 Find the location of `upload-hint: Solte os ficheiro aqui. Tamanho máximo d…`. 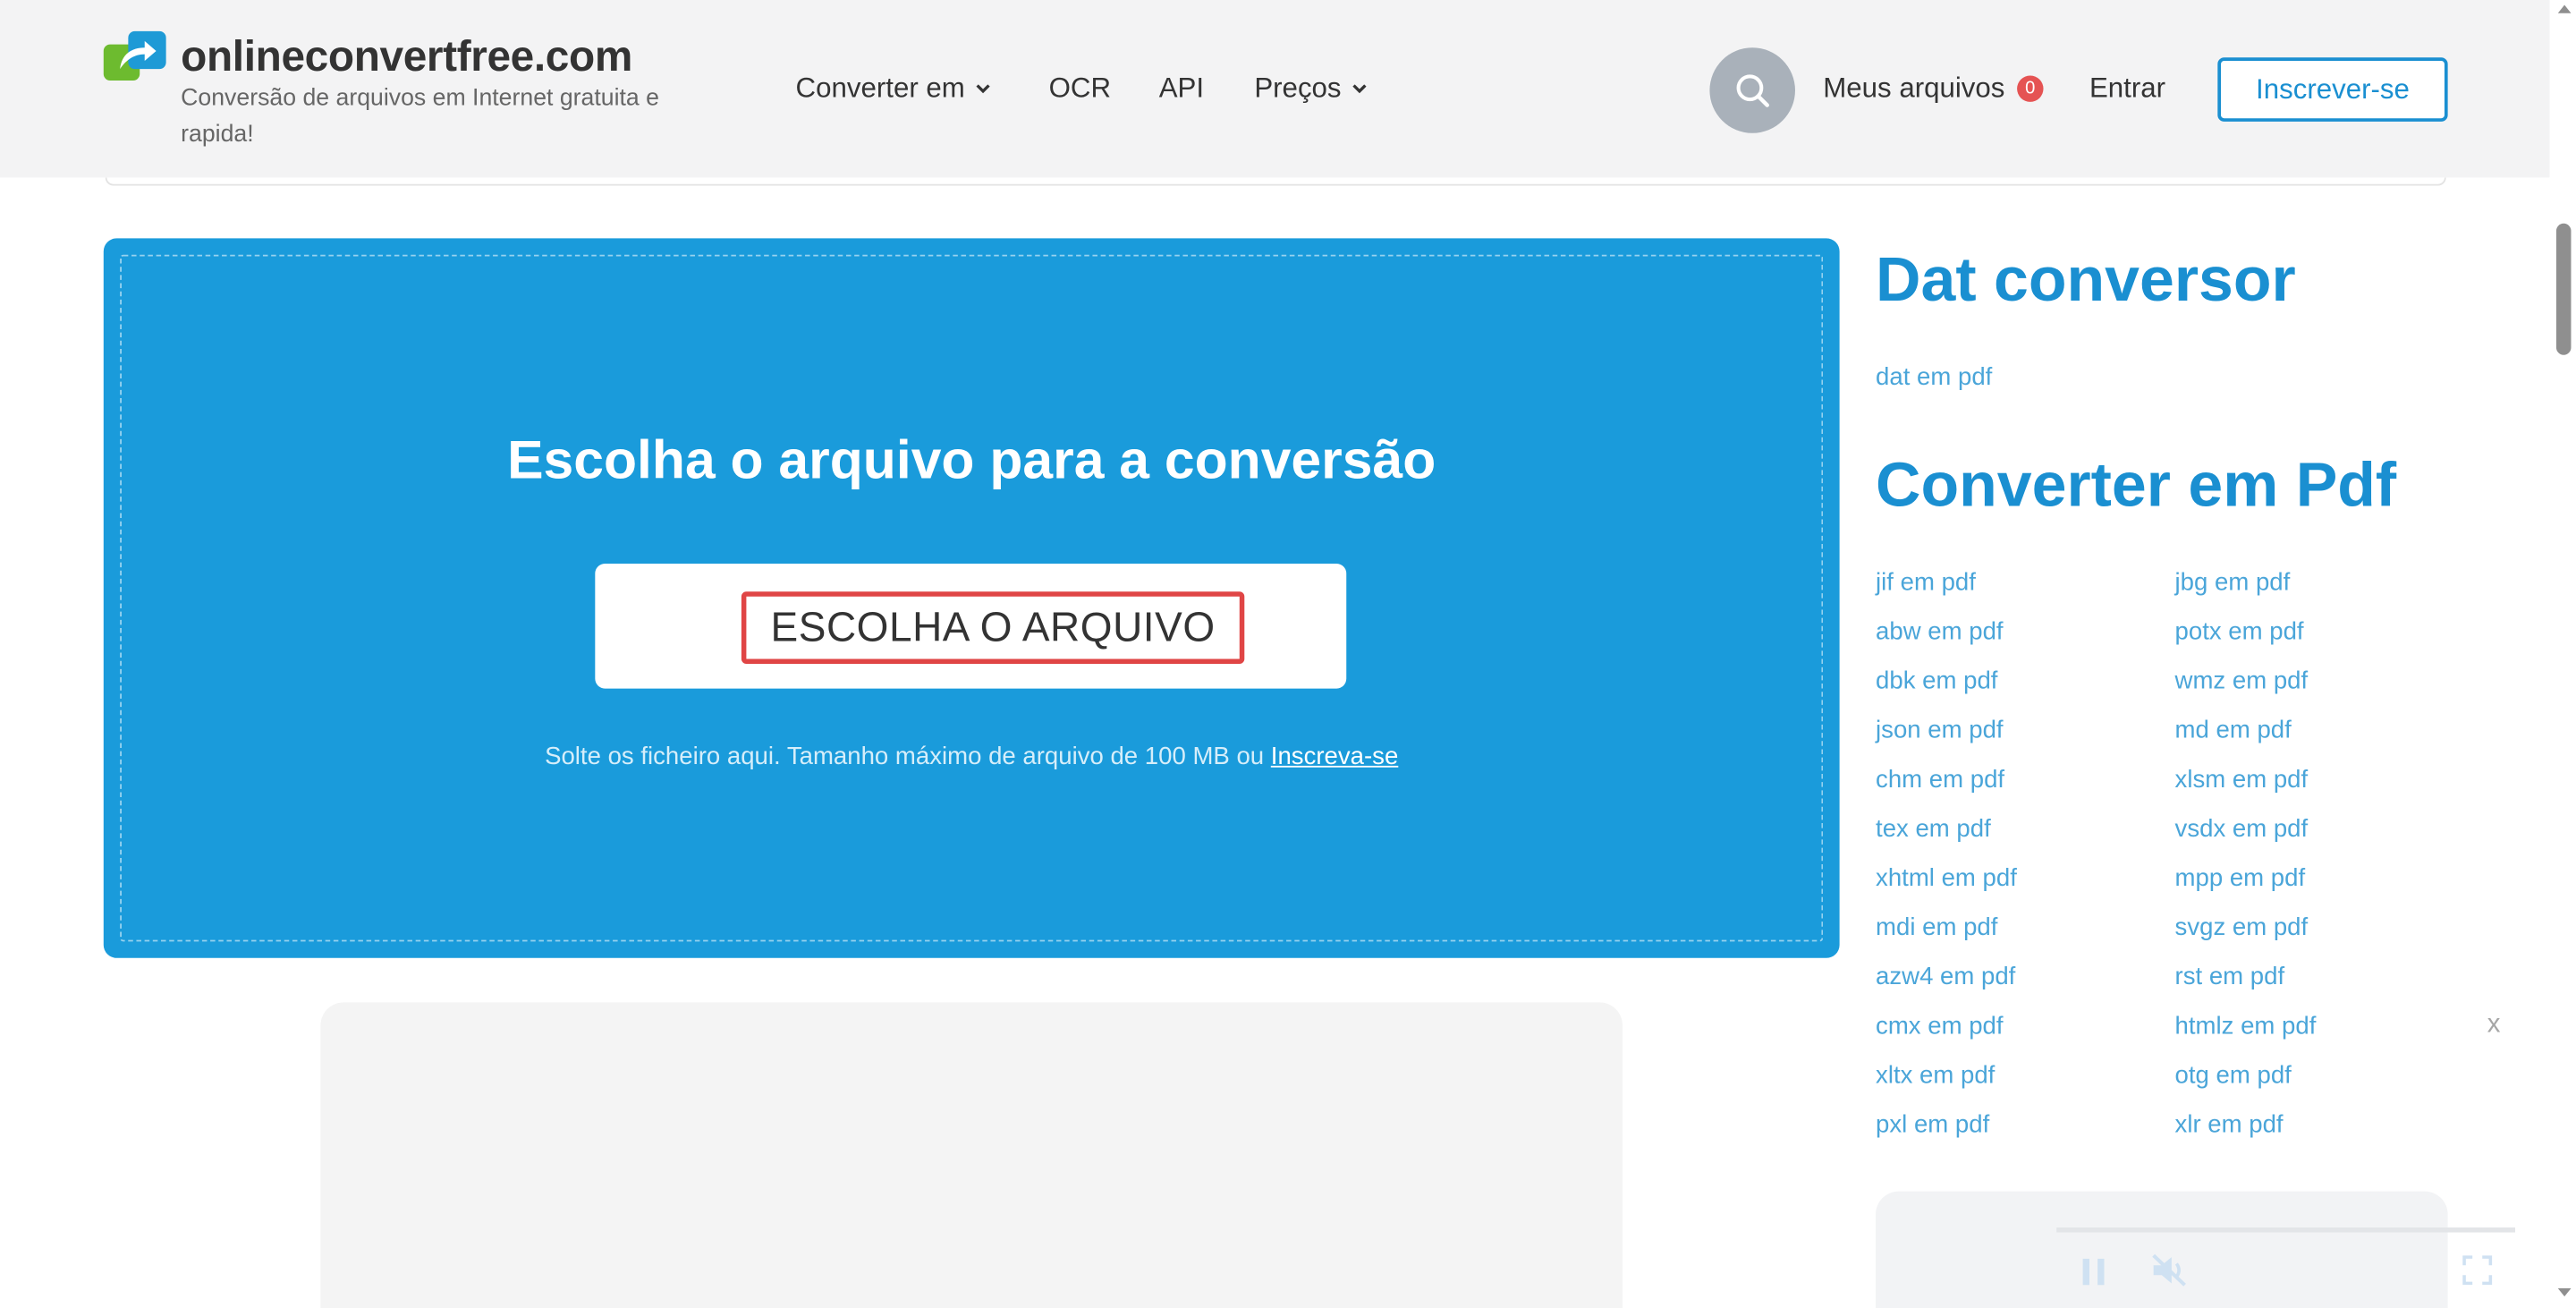

upload-hint: Solte os ficheiro aqui. Tamanho máximo d… is located at coordinates (972, 756).